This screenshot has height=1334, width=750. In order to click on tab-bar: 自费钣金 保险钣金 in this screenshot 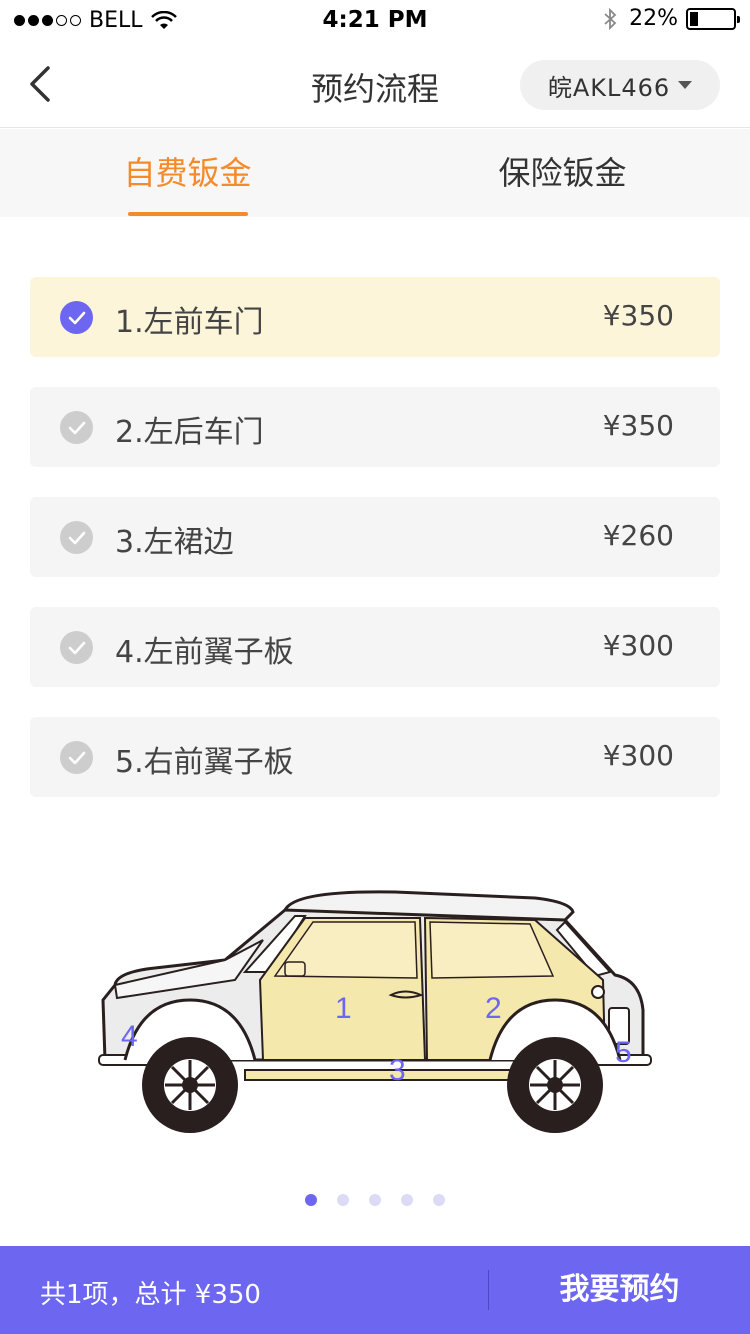, I will do `click(375, 173)`.